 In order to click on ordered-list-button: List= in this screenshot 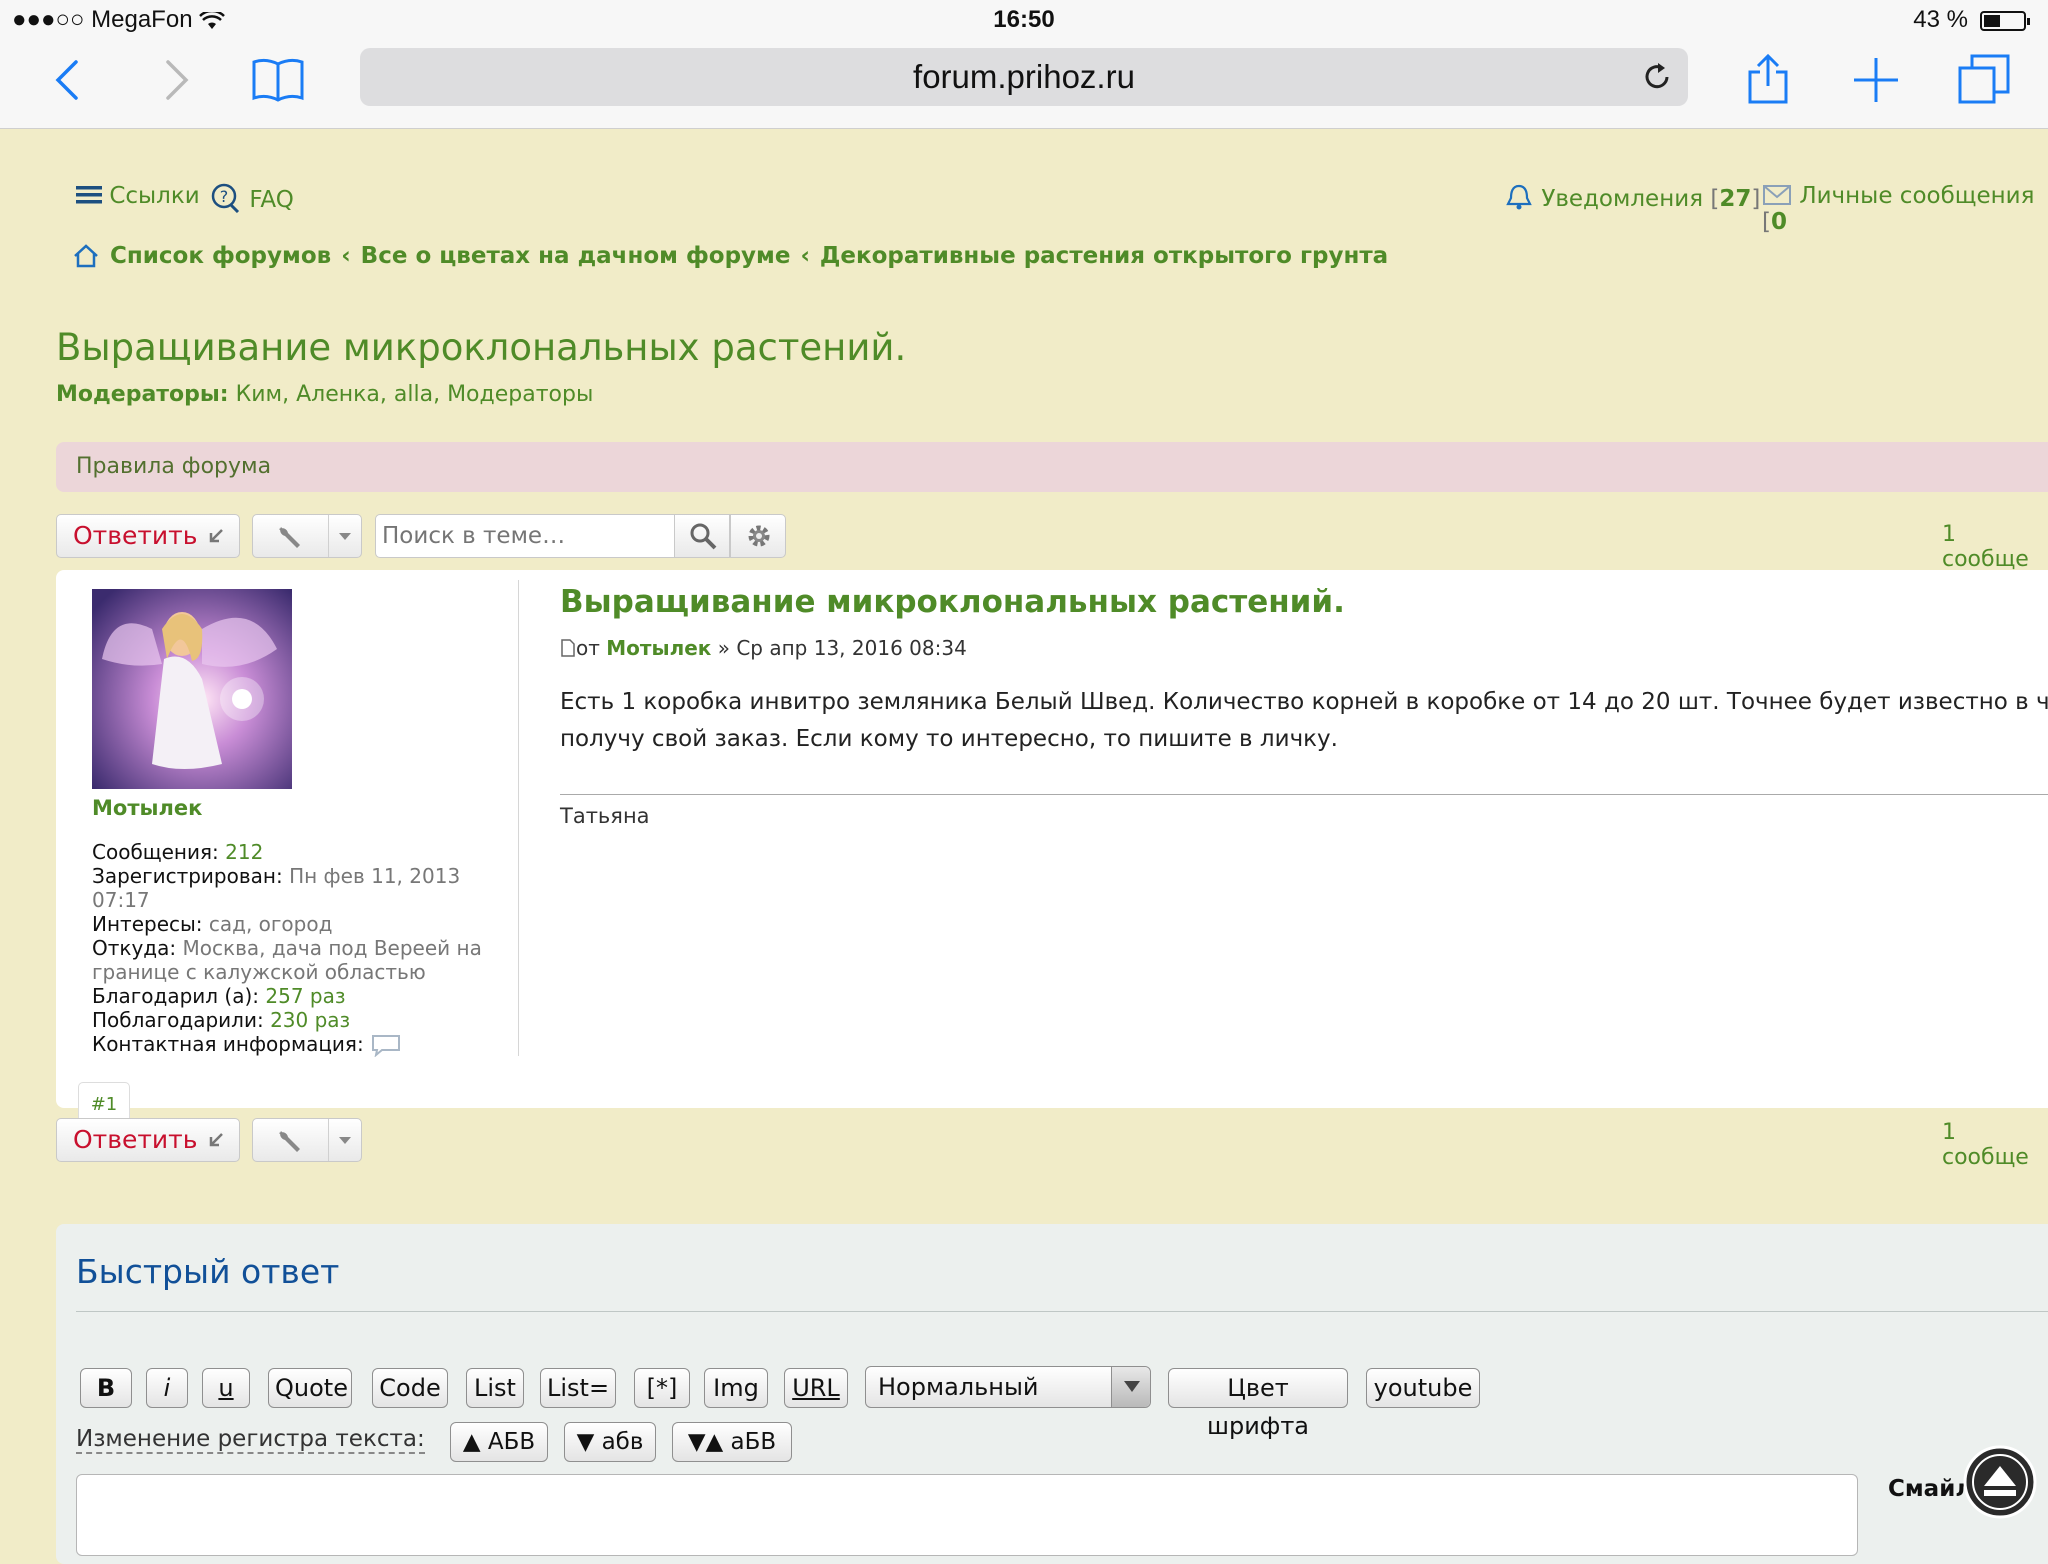, I will do `click(578, 1388)`.